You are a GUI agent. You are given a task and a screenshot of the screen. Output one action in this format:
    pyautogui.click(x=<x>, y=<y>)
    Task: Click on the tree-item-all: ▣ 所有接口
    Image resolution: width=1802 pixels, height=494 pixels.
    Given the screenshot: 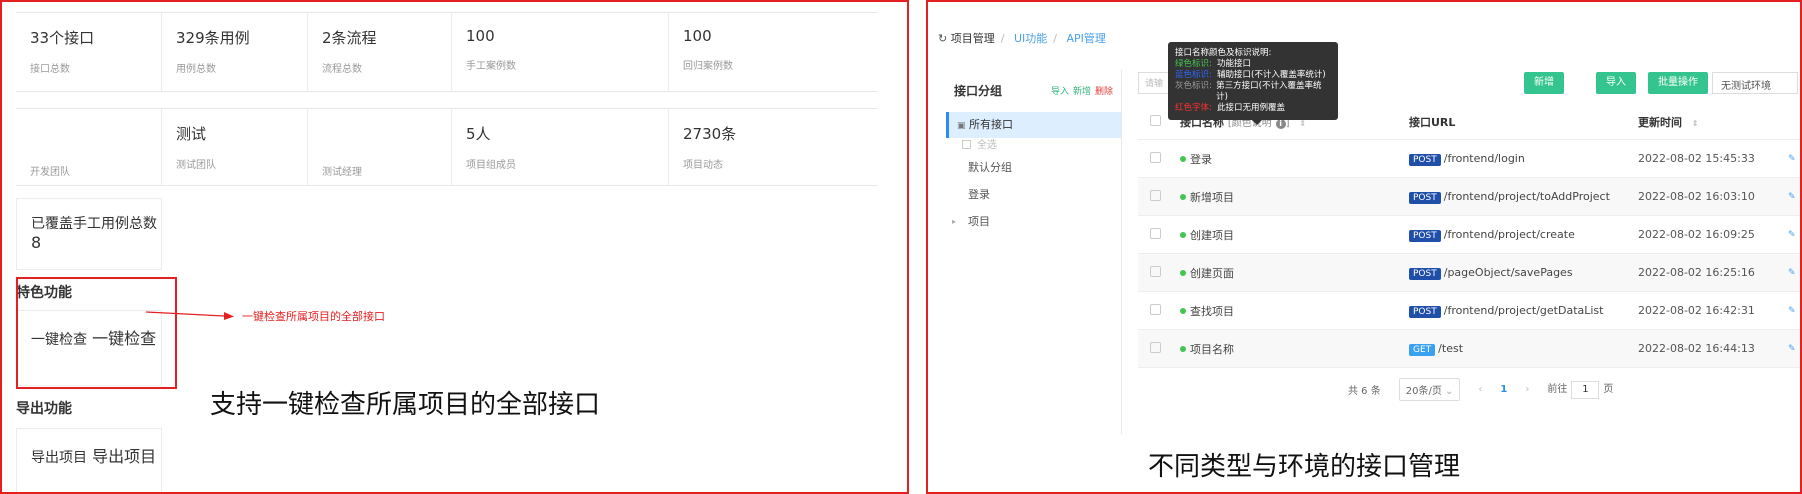 What is the action you would take?
    pyautogui.click(x=1033, y=125)
    